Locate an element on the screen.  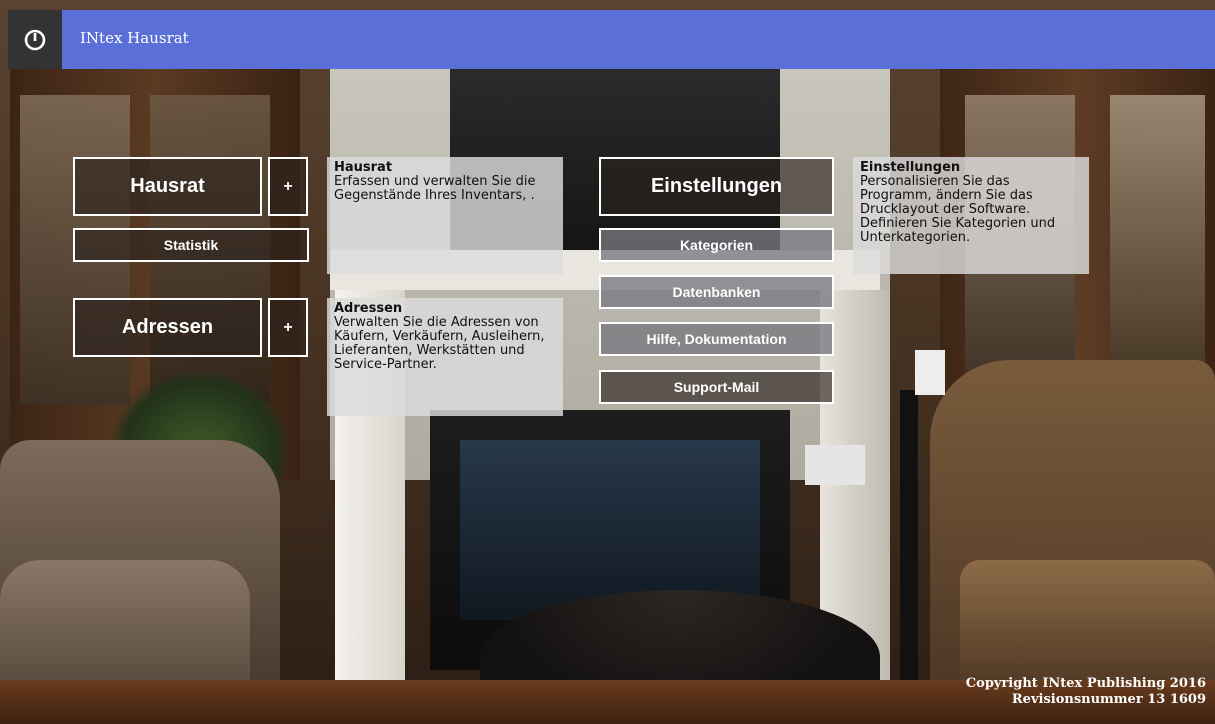
background-cabinet-glass is located at coordinates (1157, 245).